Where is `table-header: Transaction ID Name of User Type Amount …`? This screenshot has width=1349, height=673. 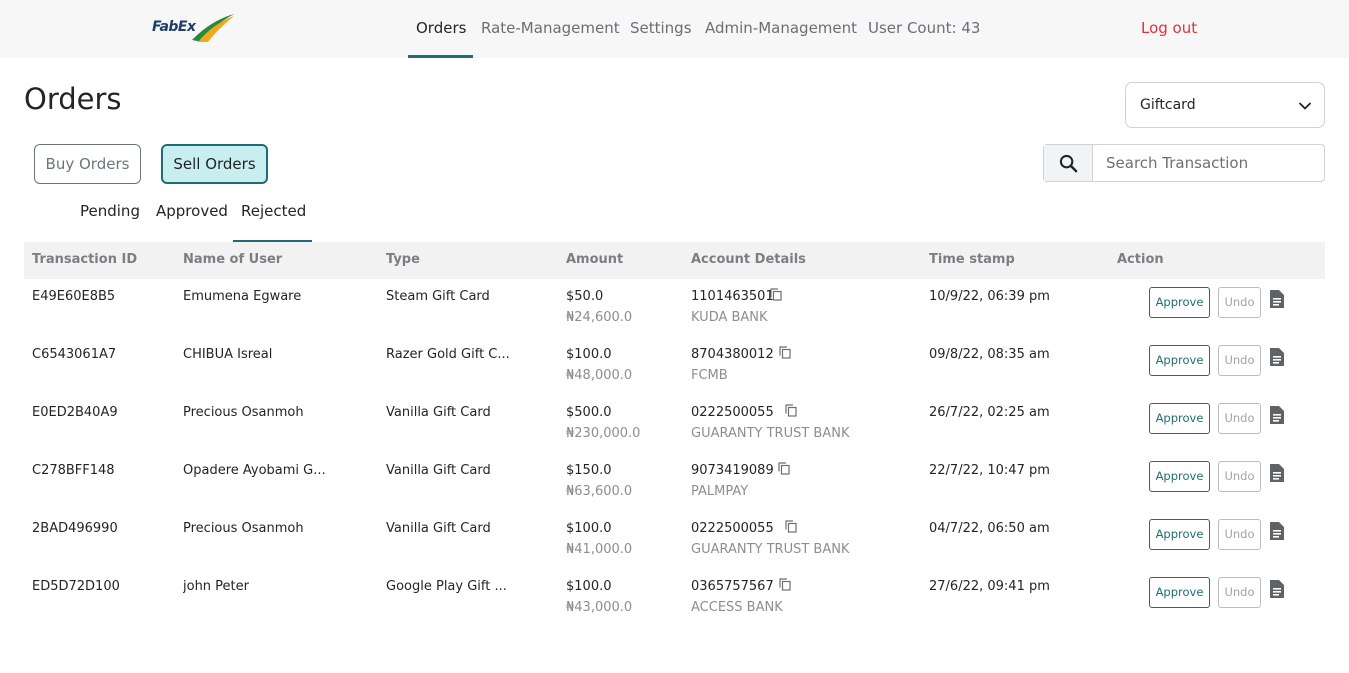 table-header: Transaction ID Name of User Type Amount … is located at coordinates (674, 260).